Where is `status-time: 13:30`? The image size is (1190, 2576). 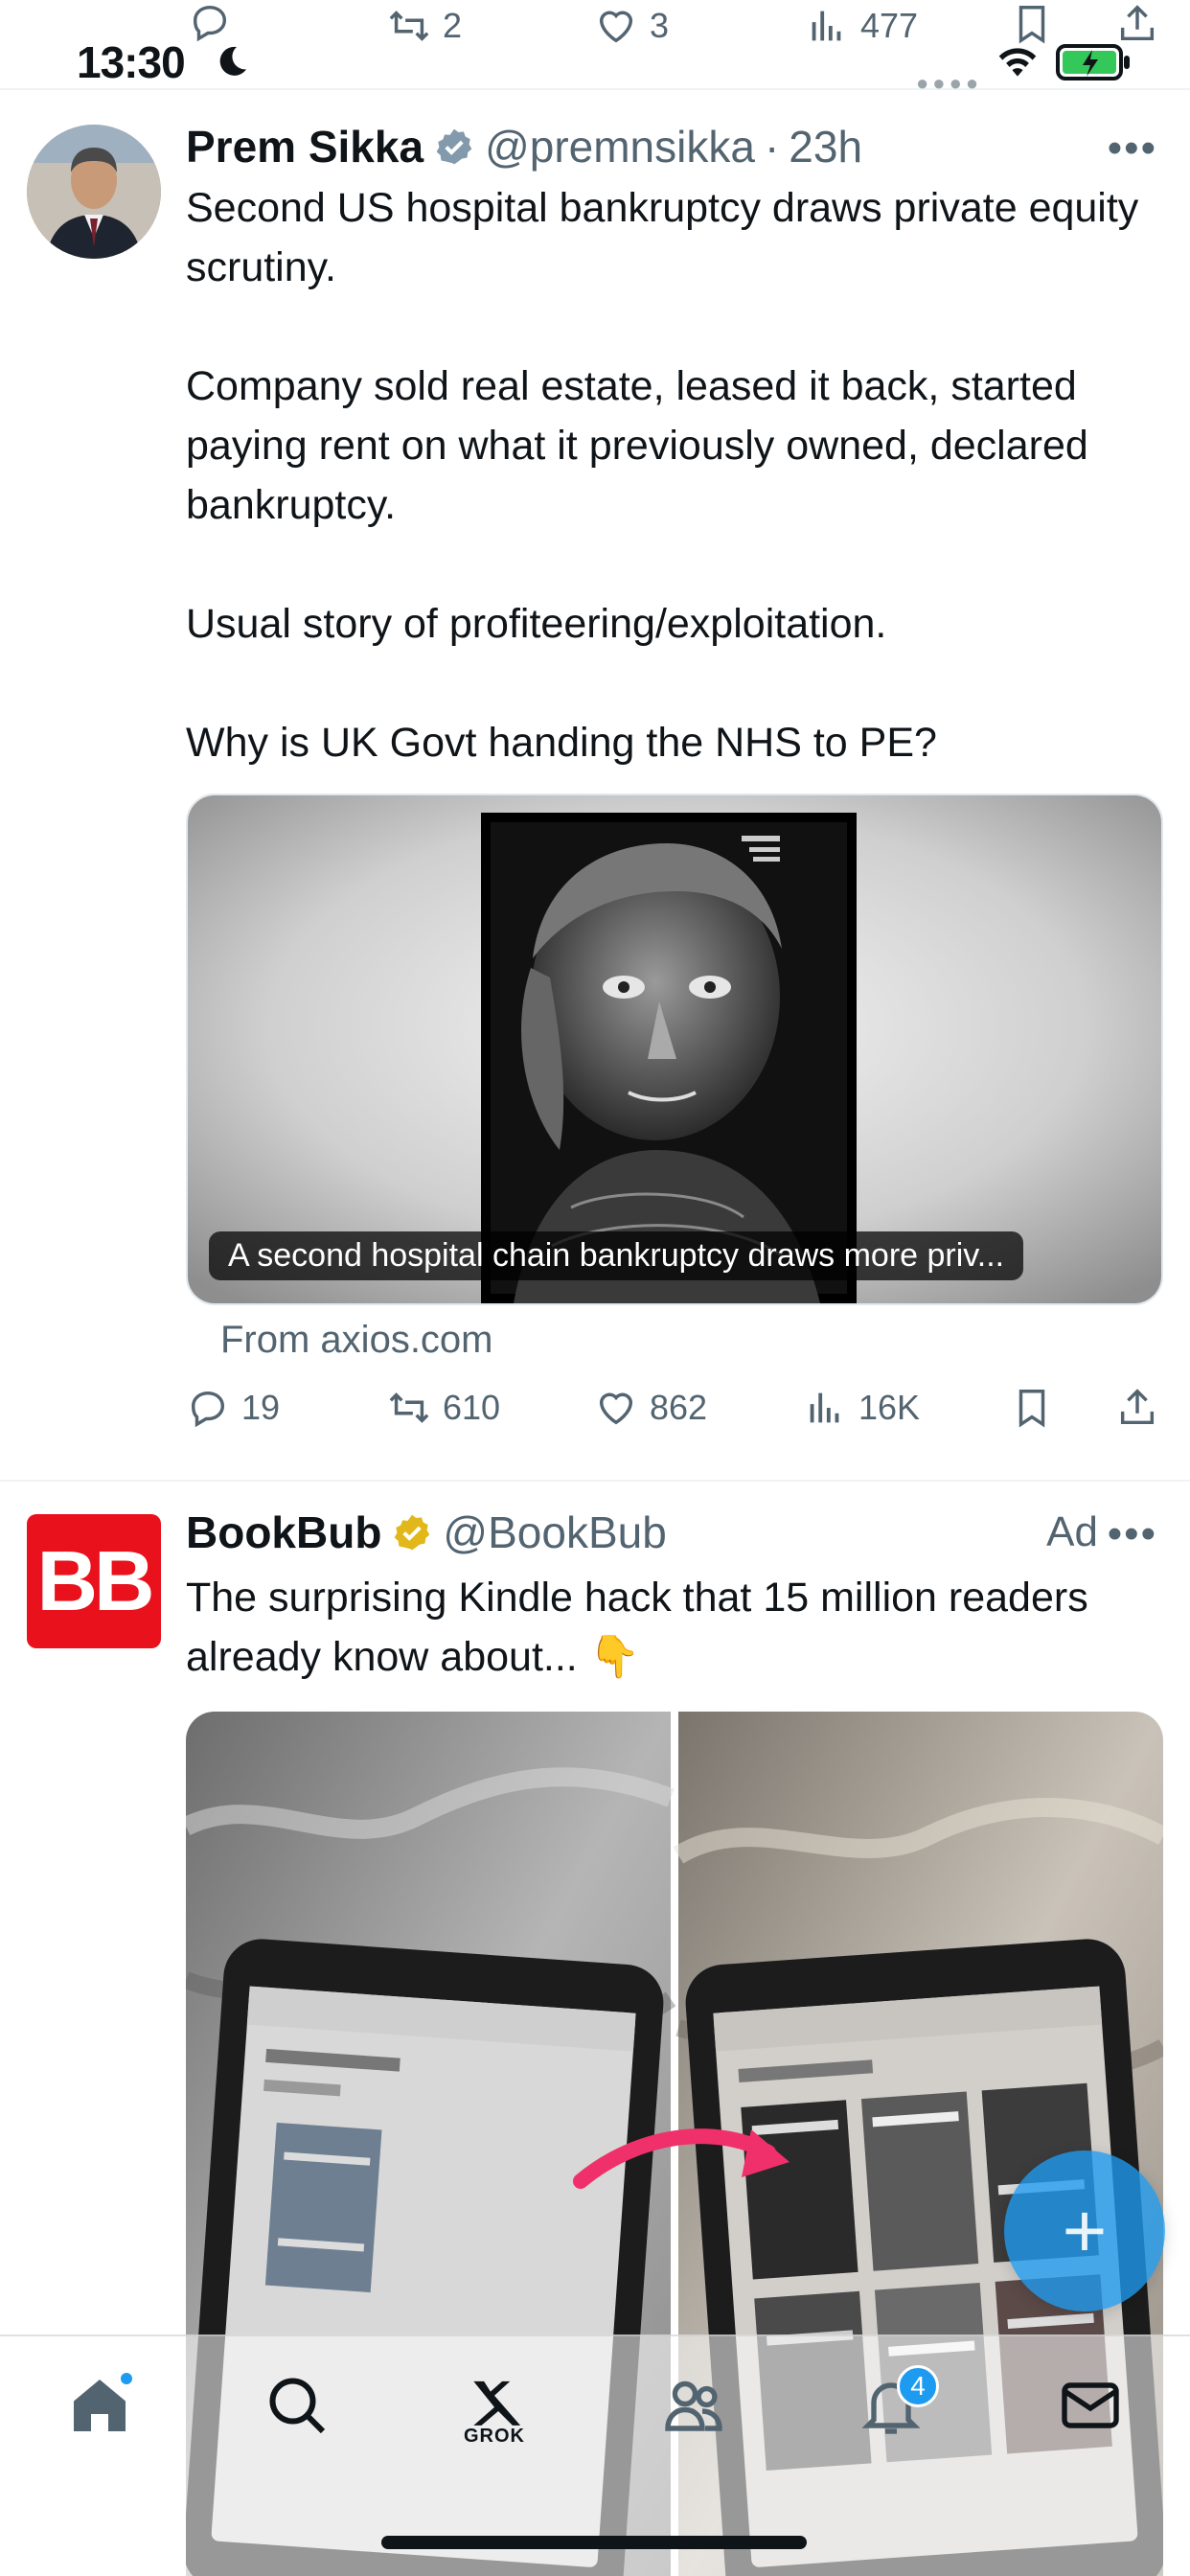 status-time: 13:30 is located at coordinates (132, 62).